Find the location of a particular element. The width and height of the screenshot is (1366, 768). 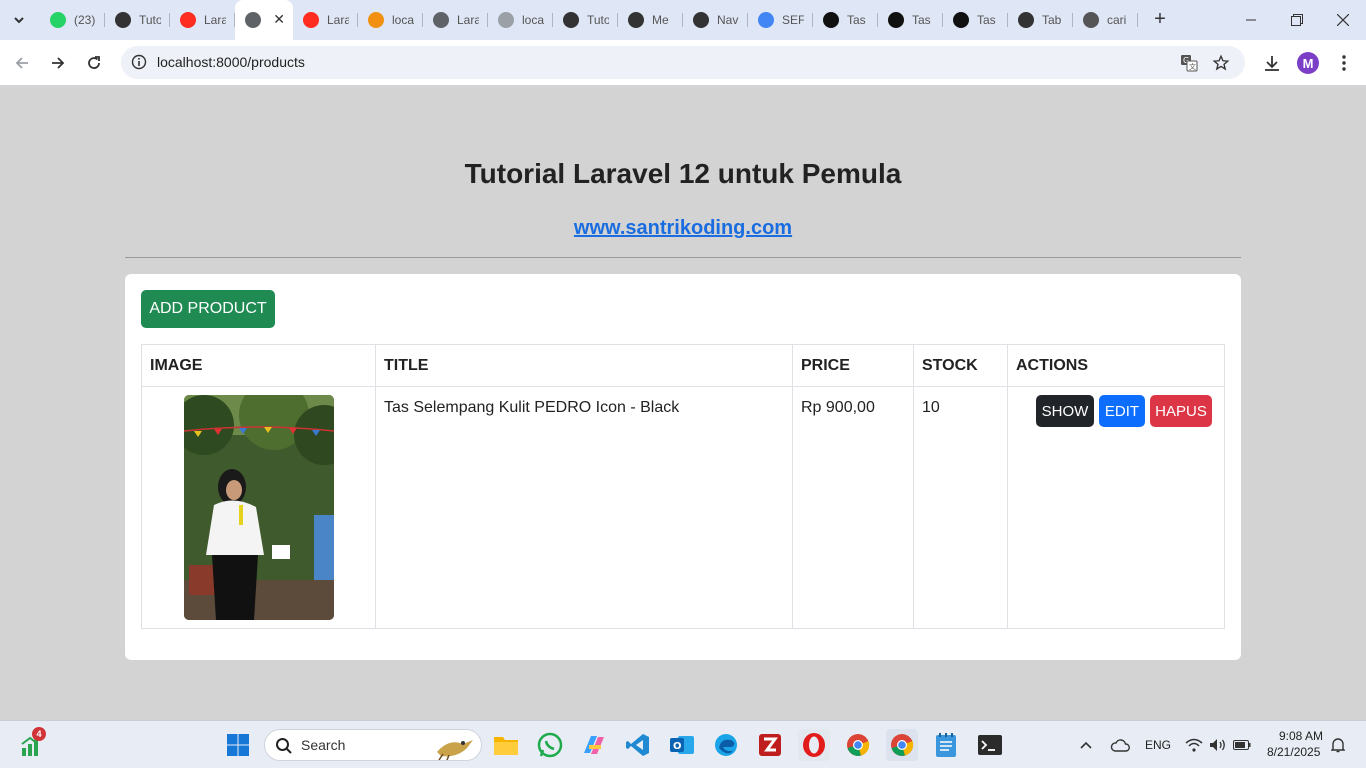

close-window-button is located at coordinates (1343, 20).